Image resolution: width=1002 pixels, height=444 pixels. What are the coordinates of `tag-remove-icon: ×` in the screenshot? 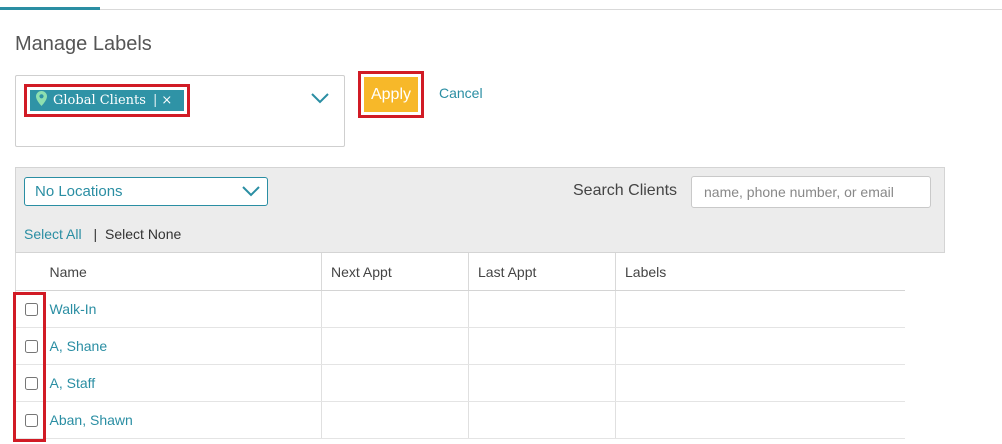 It's located at (166, 100).